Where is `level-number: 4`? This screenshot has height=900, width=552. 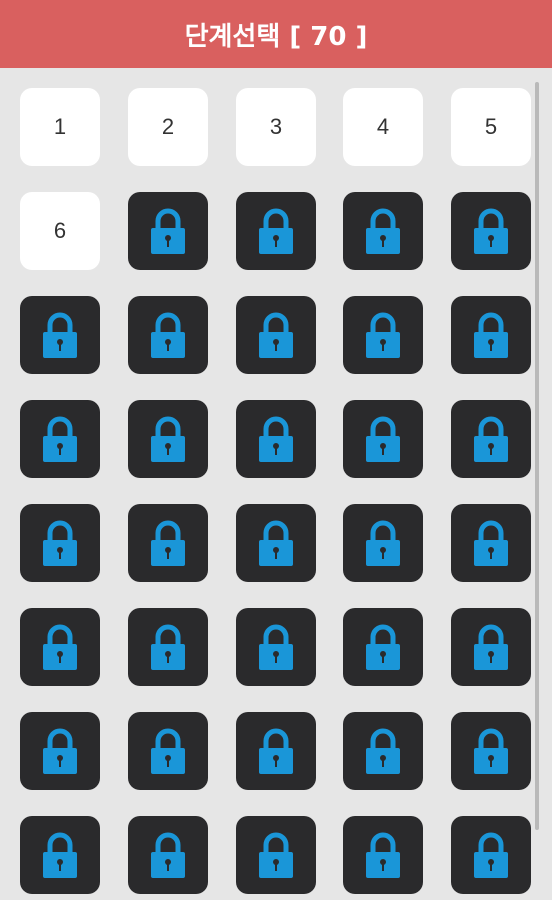
level-number: 4 is located at coordinates (383, 126).